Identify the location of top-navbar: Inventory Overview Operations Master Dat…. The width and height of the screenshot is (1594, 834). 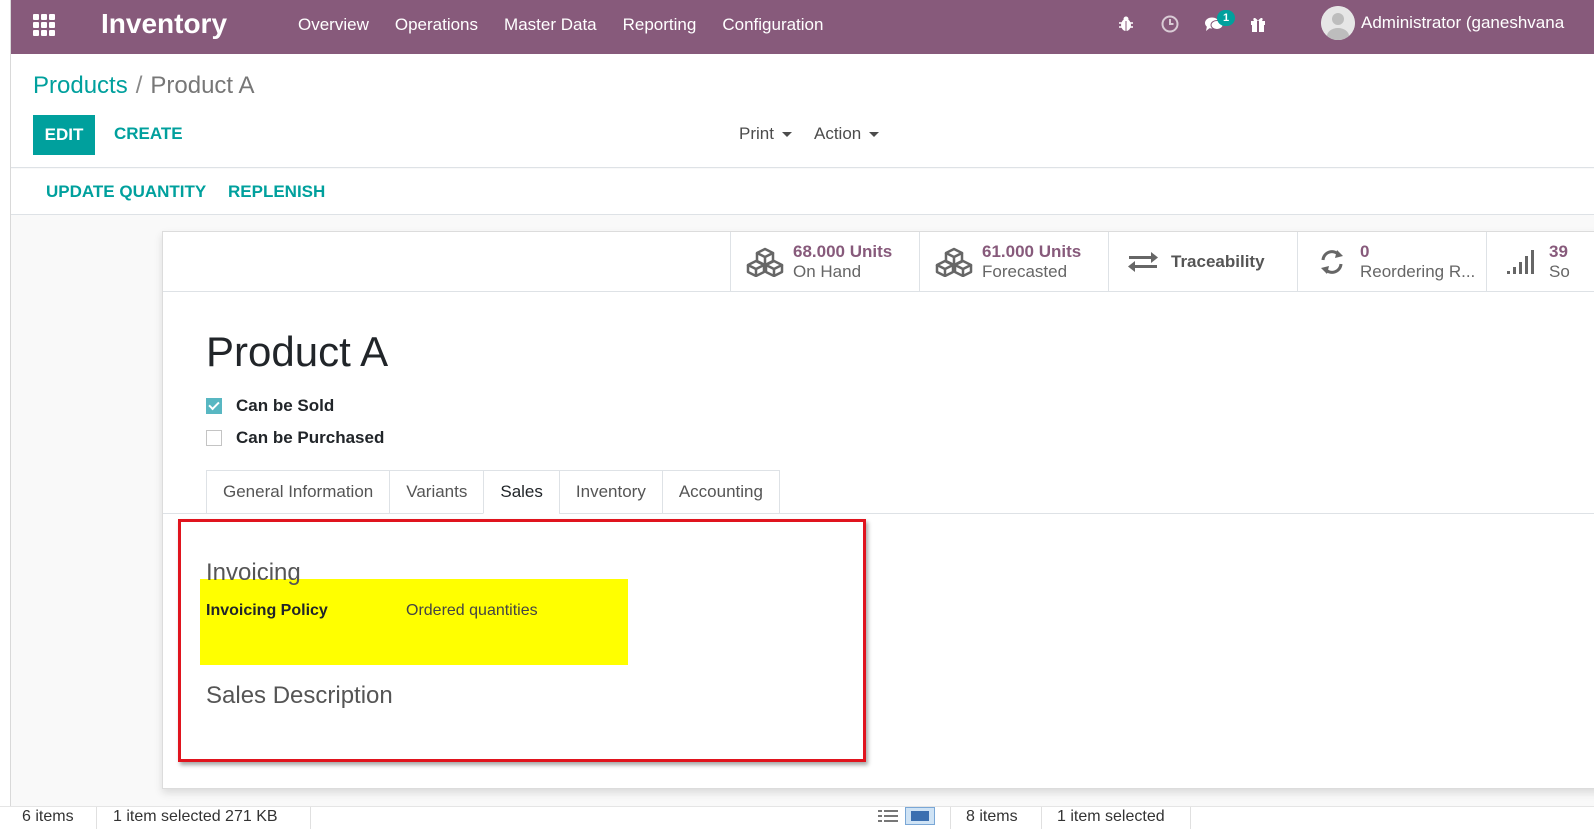
(802, 27).